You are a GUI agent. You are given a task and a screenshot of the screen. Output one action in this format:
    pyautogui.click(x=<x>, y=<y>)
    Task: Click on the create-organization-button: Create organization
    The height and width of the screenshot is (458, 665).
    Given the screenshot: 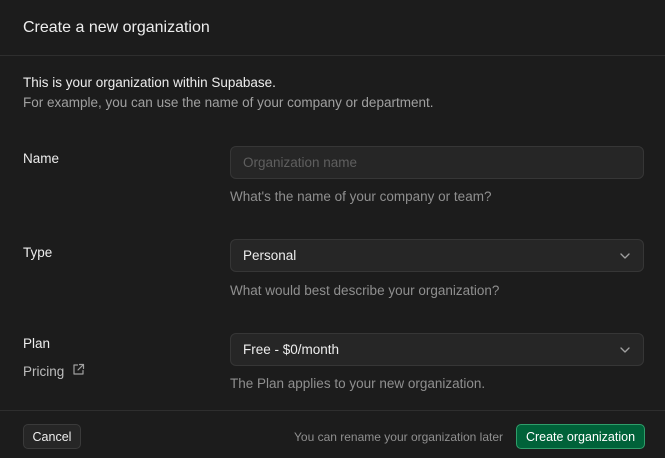 What is the action you would take?
    pyautogui.click(x=580, y=436)
    